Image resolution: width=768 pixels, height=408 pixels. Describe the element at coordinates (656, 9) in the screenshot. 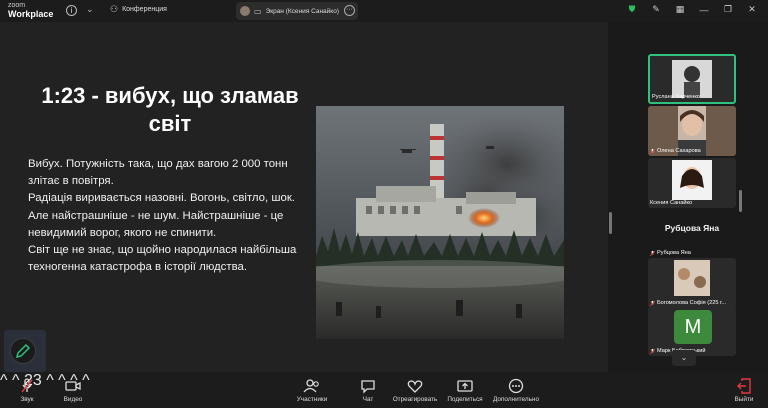

I see `edit-icon: ✎` at that location.